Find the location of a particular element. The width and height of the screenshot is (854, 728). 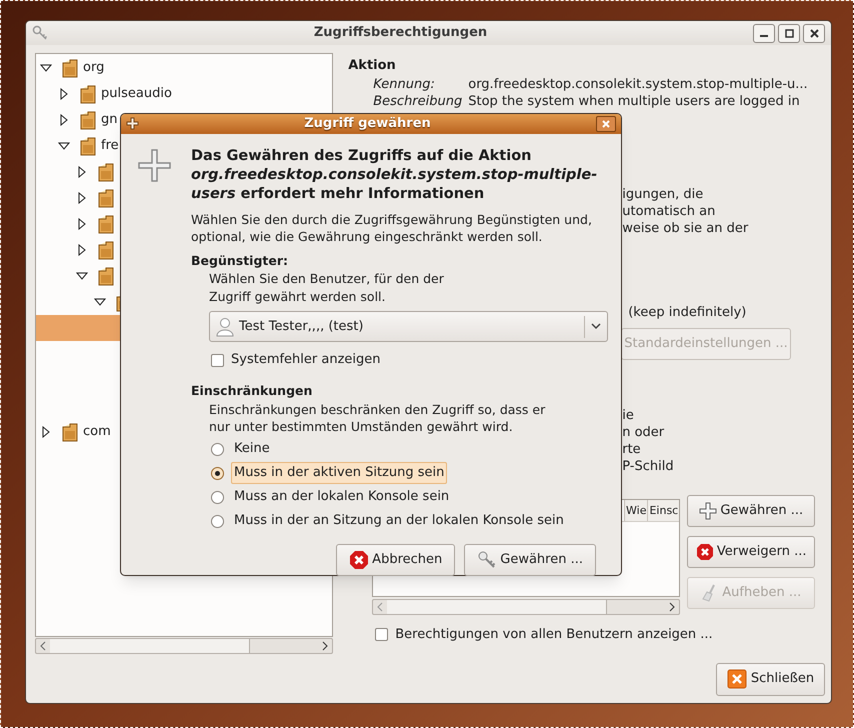

dialog-heading: Das Gewähren des Zugriffs auf die Aktion org.freedesktop.consolekit.system.stop-multiple-users erfordert mehr Informationen is located at coordinates (394, 175).